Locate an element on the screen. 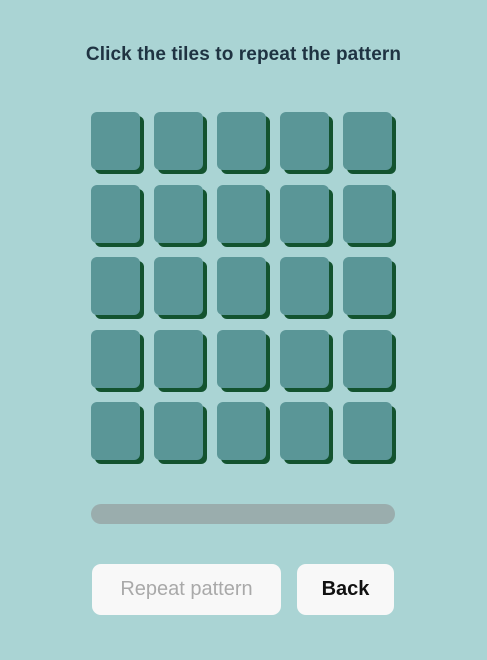 The height and width of the screenshot is (660, 487). tile-r3-c1 is located at coordinates (115, 286).